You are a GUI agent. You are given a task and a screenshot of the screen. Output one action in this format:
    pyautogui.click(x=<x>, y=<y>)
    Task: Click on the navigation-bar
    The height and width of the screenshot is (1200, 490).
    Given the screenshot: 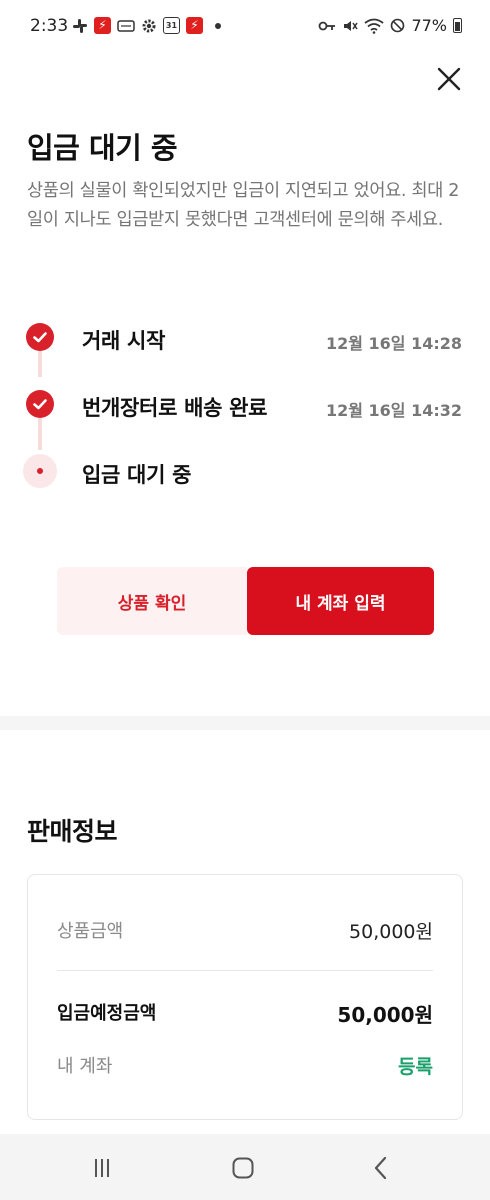 What is the action you would take?
    pyautogui.click(x=245, y=1167)
    